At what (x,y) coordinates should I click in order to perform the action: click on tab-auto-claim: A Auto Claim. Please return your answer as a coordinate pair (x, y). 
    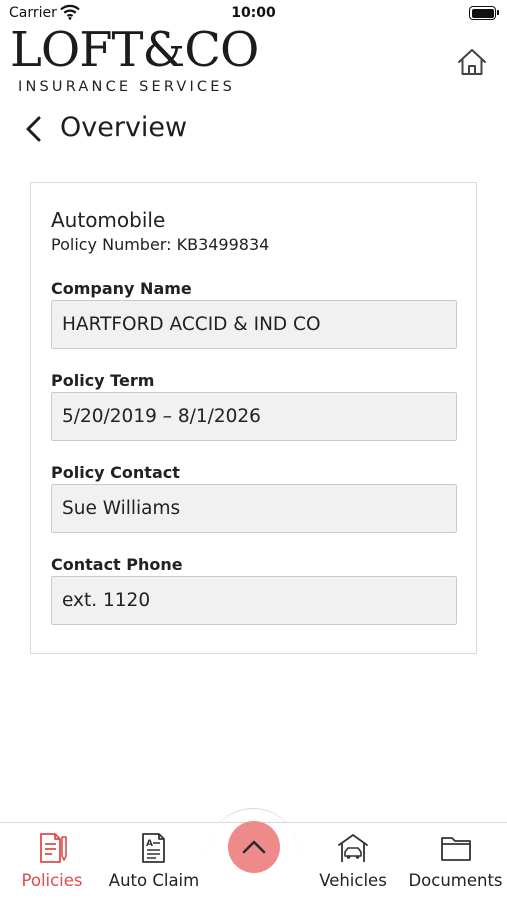
    Looking at the image, I should click on (154, 861).